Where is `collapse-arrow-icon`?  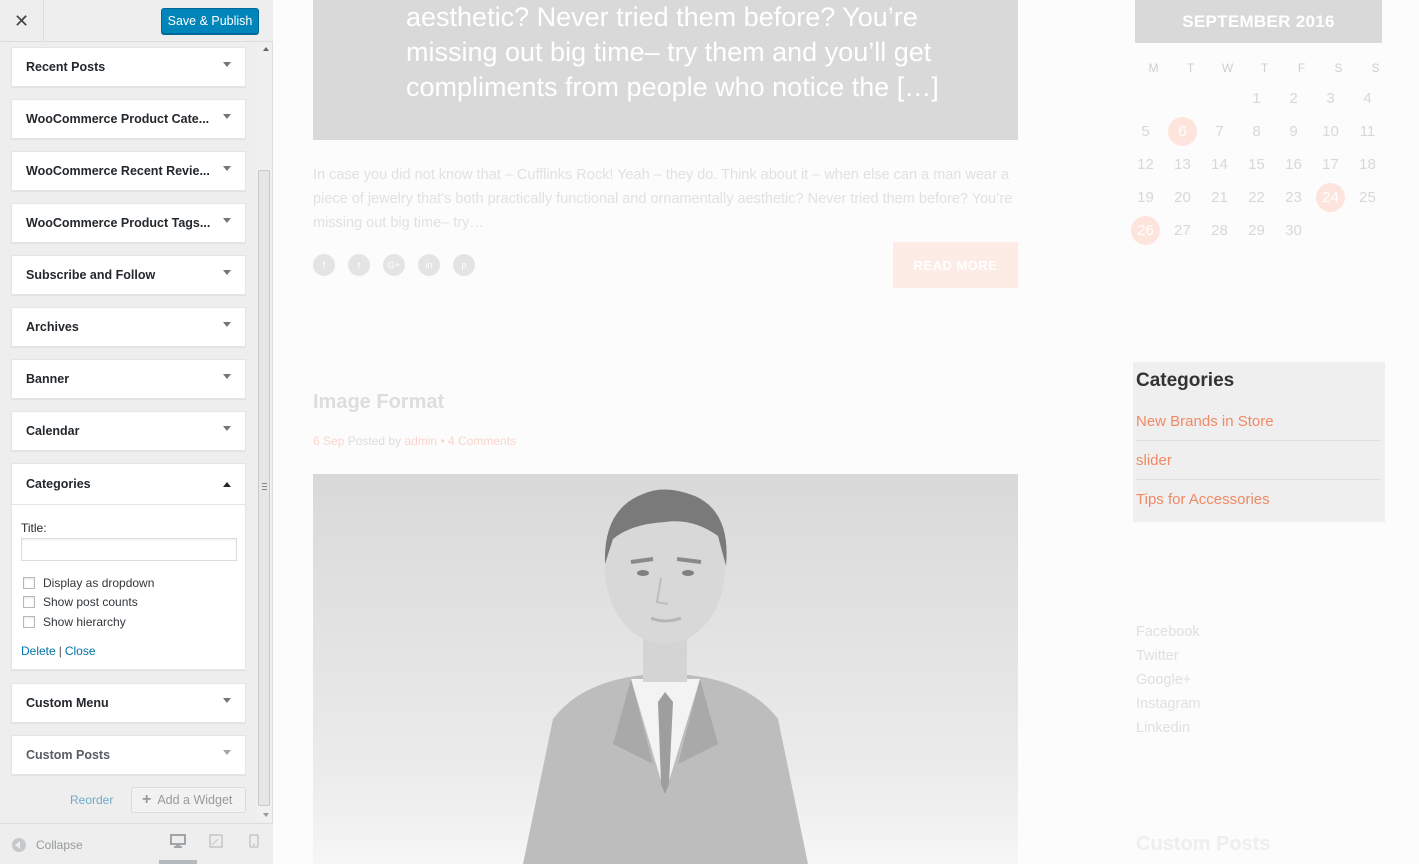
collapse-arrow-icon is located at coordinates (227, 484).